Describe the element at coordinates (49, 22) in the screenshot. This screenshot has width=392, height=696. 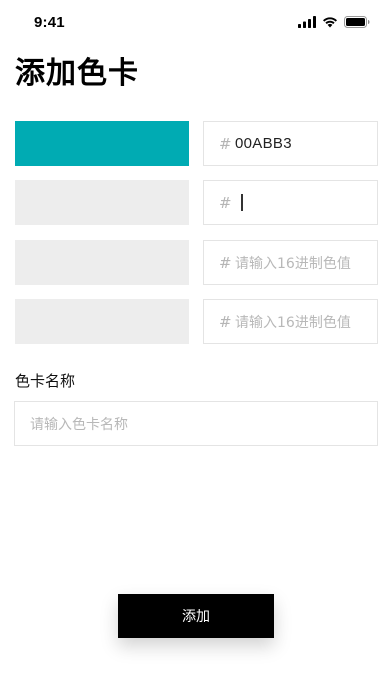
I see `status-time: 9:41` at that location.